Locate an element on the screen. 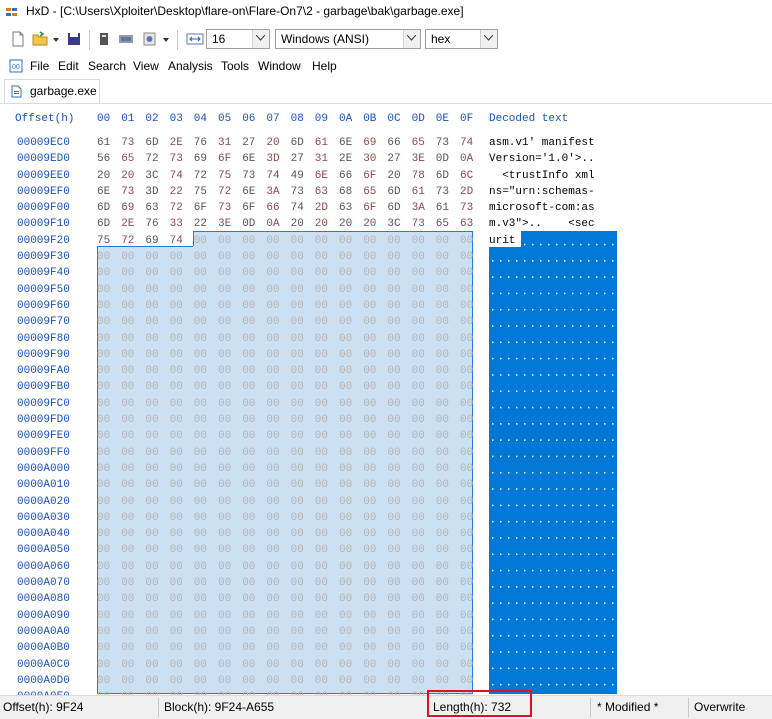  hex-byte: 6D is located at coordinates (157, 143).